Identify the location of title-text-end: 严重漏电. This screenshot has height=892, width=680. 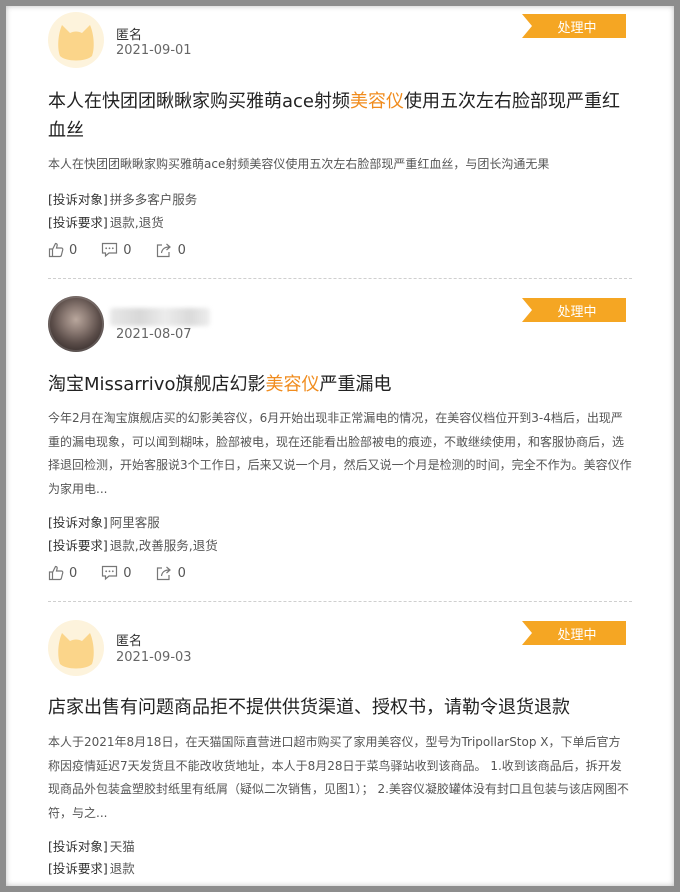
(355, 384).